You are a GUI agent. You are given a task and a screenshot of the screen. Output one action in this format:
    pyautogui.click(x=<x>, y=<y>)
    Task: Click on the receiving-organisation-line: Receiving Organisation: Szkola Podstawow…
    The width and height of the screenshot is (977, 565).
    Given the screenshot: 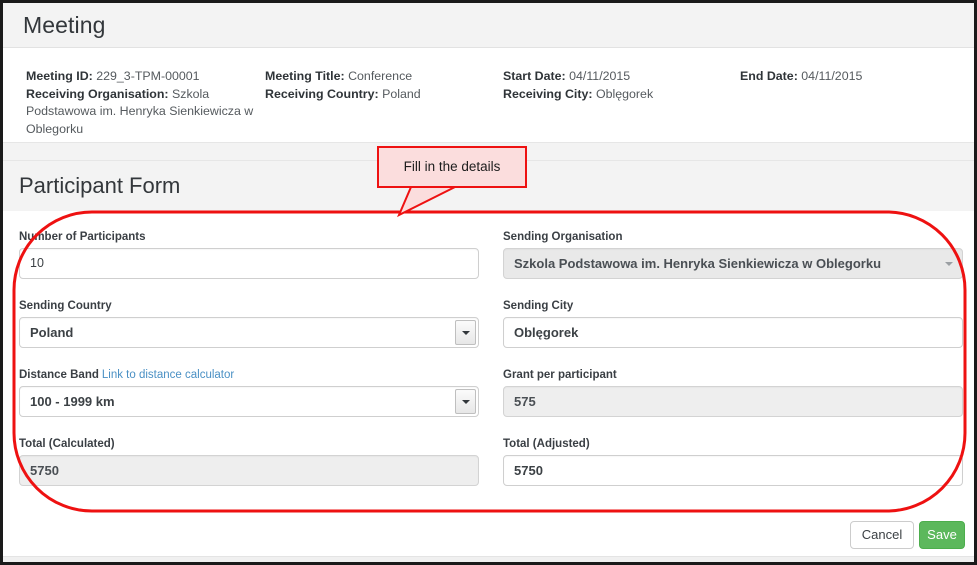 What is the action you would take?
    pyautogui.click(x=140, y=112)
    